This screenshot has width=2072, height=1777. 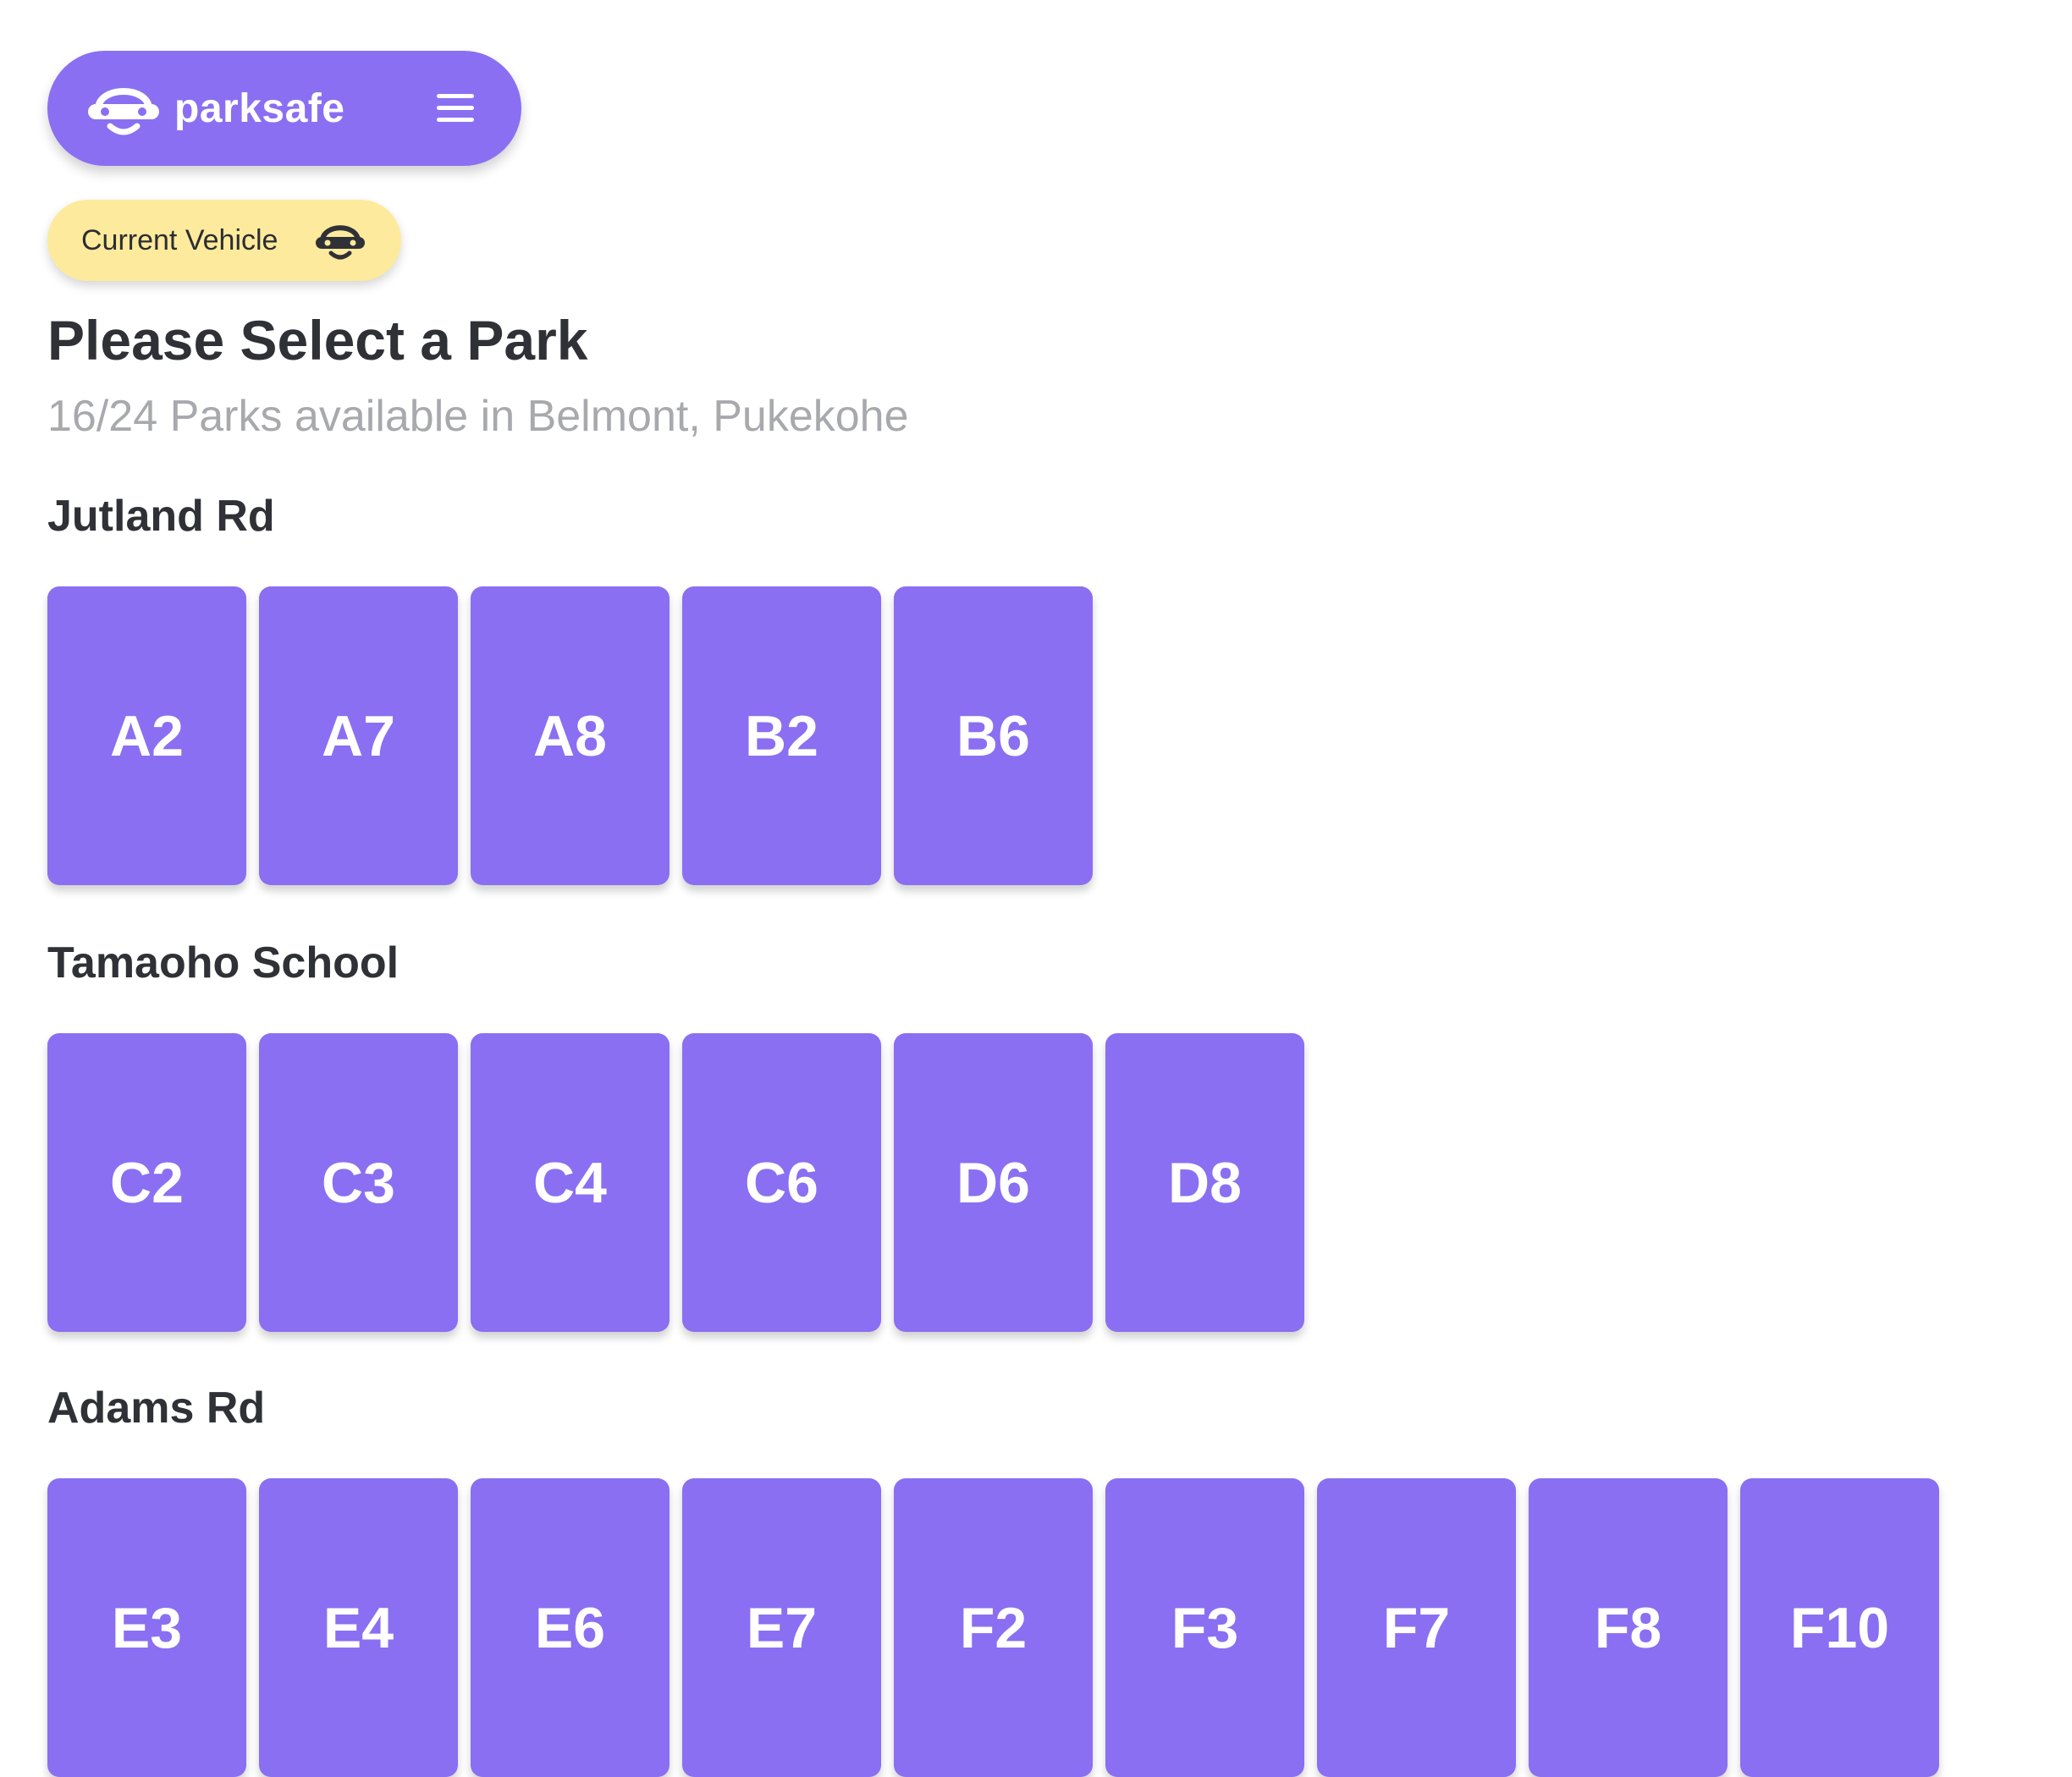 I want to click on park-card: A8, so click(x=570, y=735).